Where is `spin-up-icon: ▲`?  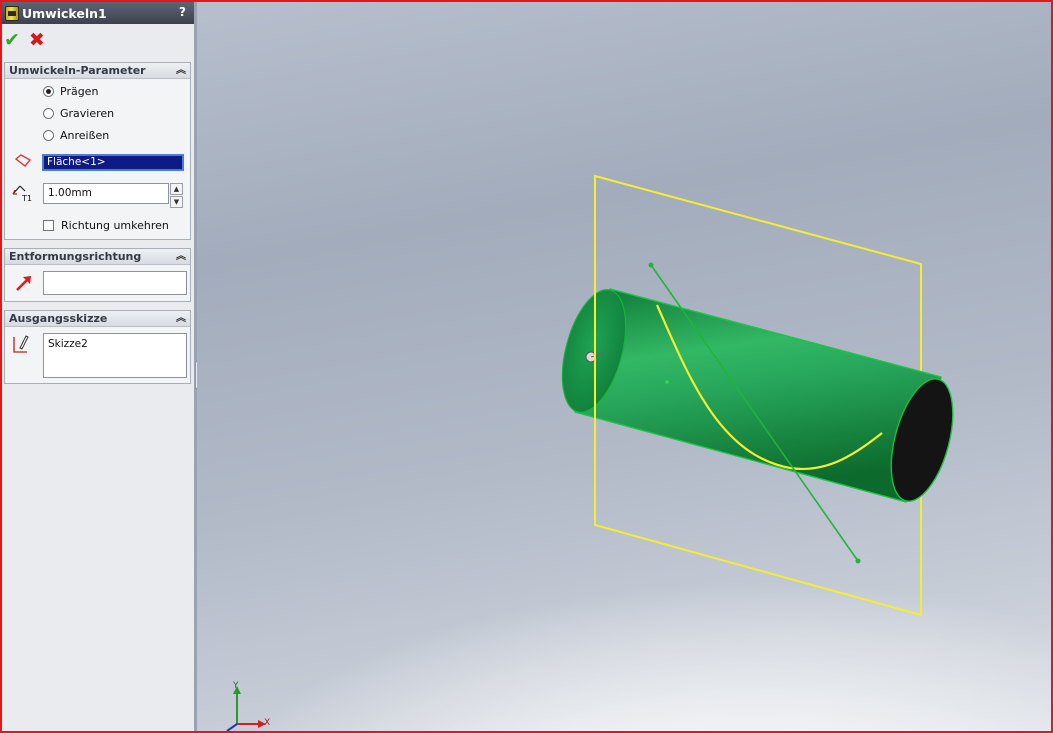
spin-up-icon: ▲ is located at coordinates (176, 189).